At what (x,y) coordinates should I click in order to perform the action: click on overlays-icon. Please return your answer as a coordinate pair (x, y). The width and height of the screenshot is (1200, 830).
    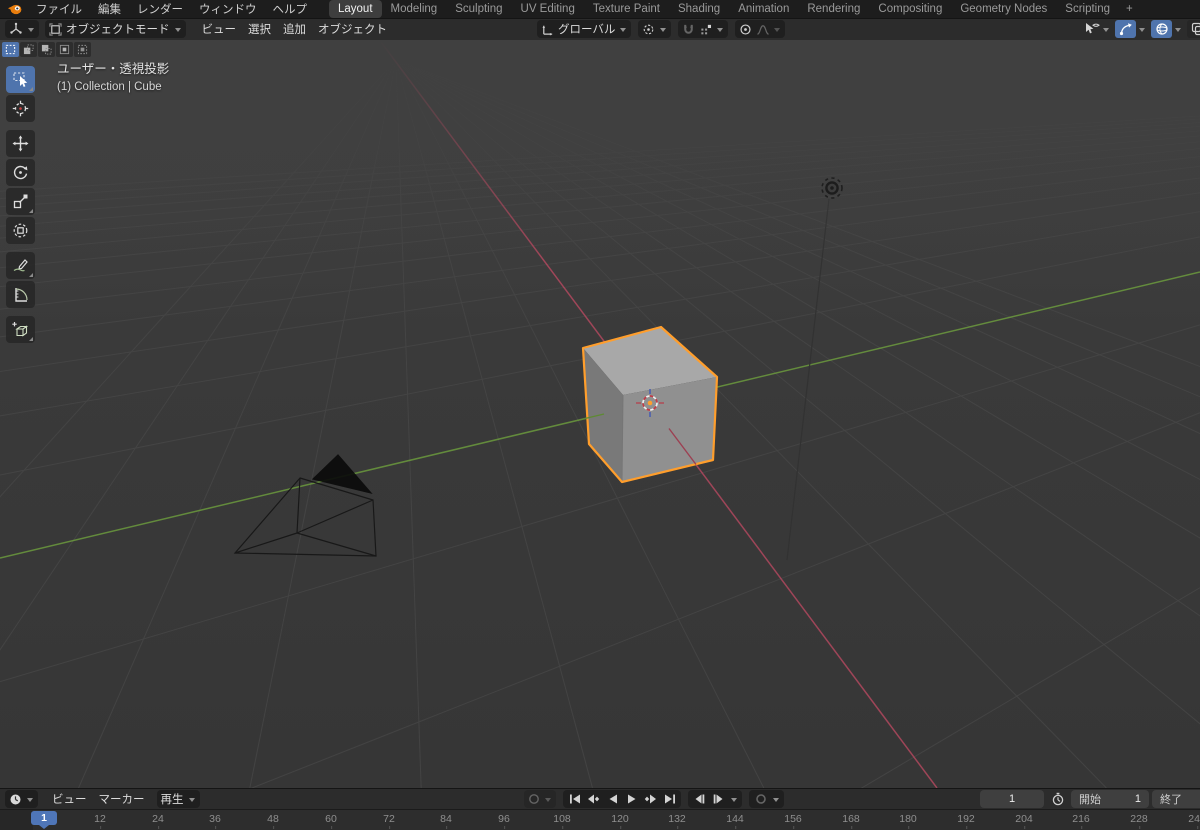
    Looking at the image, I should click on (1161, 29).